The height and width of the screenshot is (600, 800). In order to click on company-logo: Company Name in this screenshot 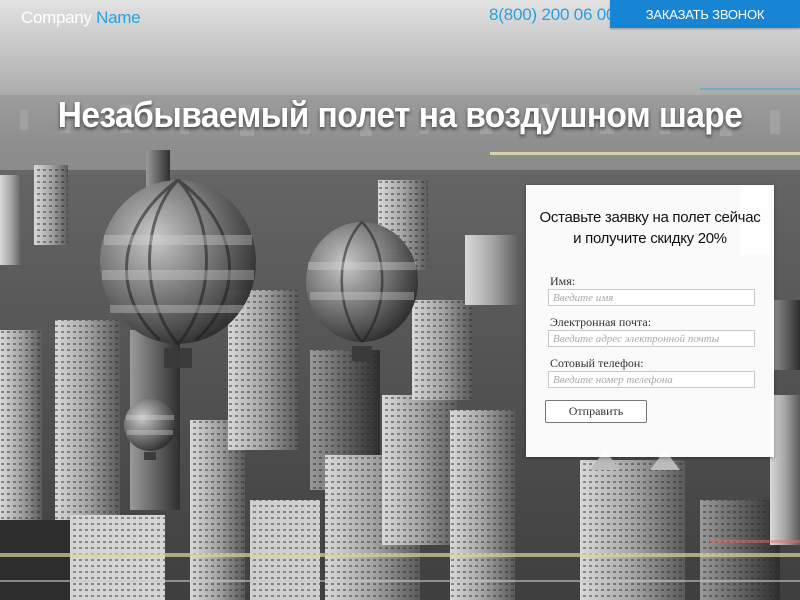, I will do `click(81, 18)`.